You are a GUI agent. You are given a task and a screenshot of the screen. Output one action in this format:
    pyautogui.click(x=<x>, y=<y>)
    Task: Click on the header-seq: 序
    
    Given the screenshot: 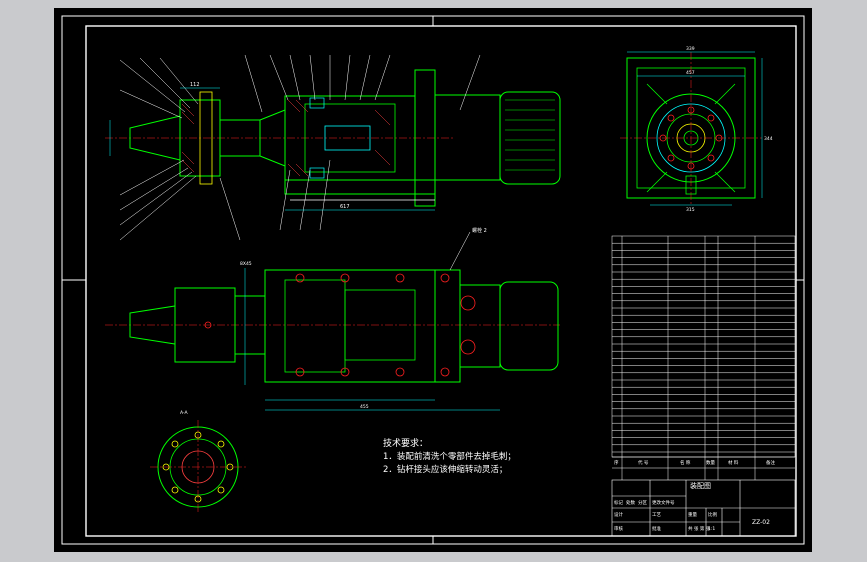 What is the action you would take?
    pyautogui.click(x=616, y=462)
    